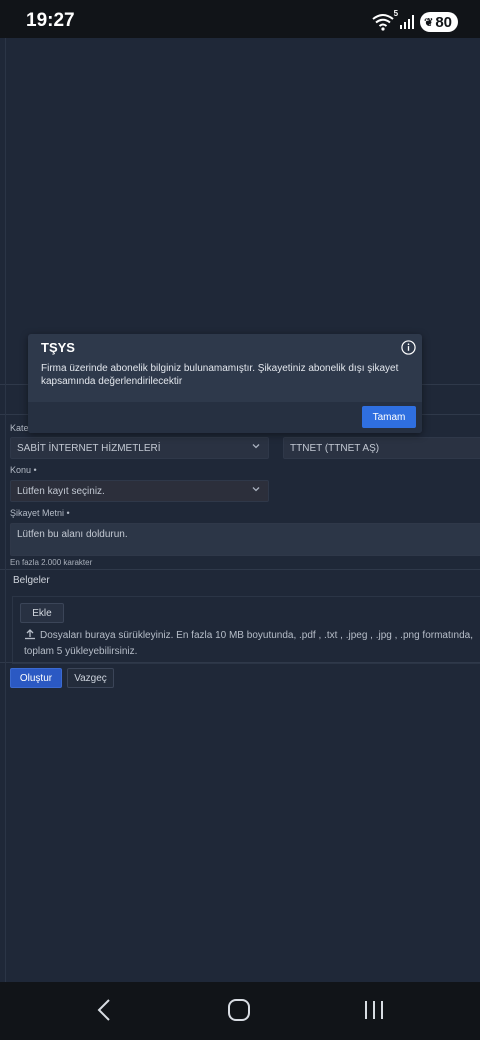  What do you see at coordinates (50, 20) in the screenshot?
I see `status-time: 19:27` at bounding box center [50, 20].